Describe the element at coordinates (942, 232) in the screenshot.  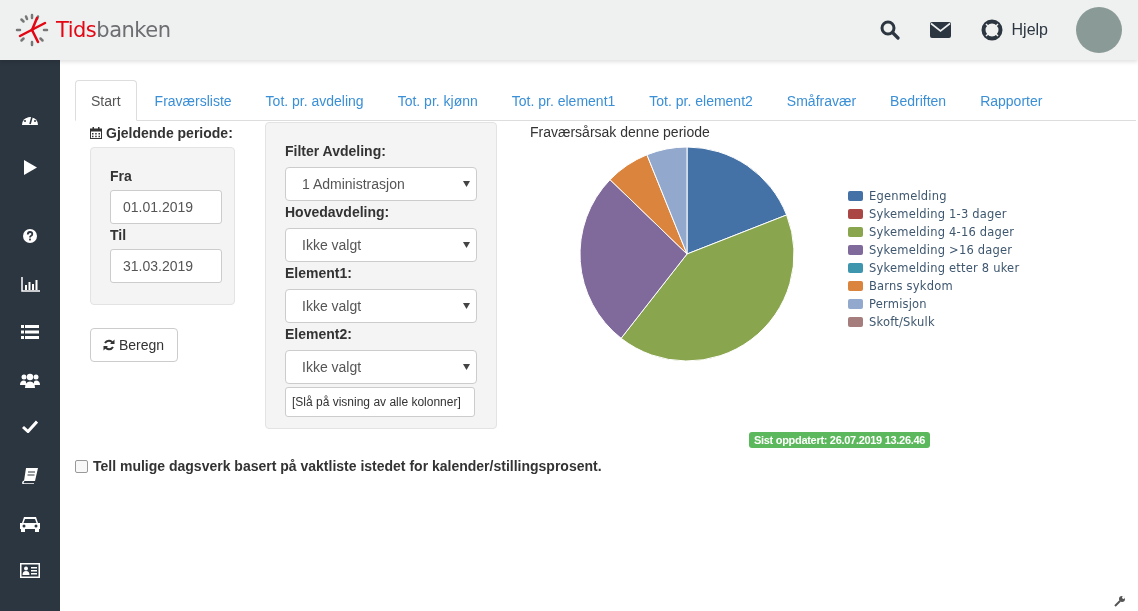
I see `legend-label: Sykemelding 4-16 dager` at that location.